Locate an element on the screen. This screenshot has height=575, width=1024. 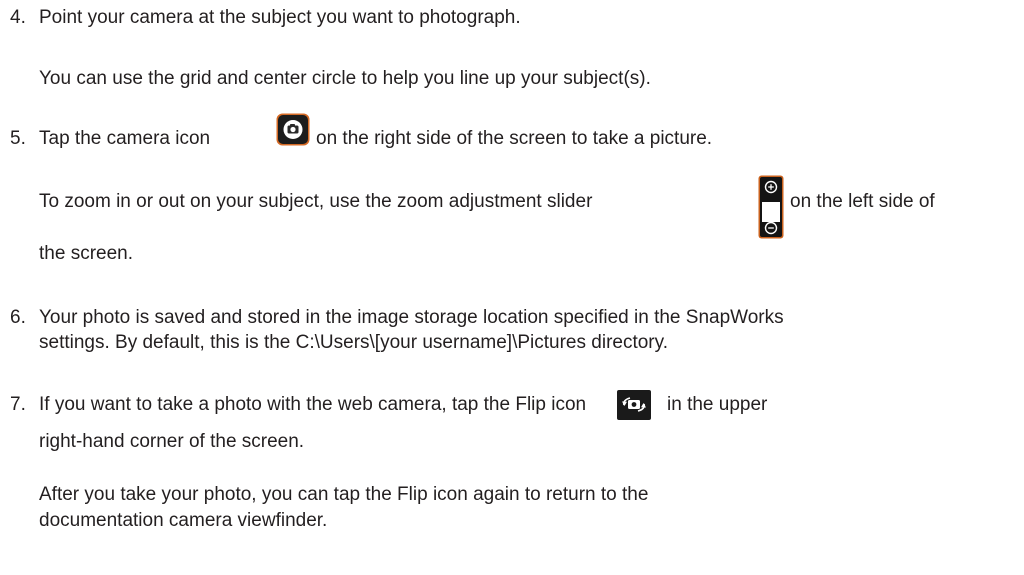
step-number: 6. is located at coordinates (18, 317).